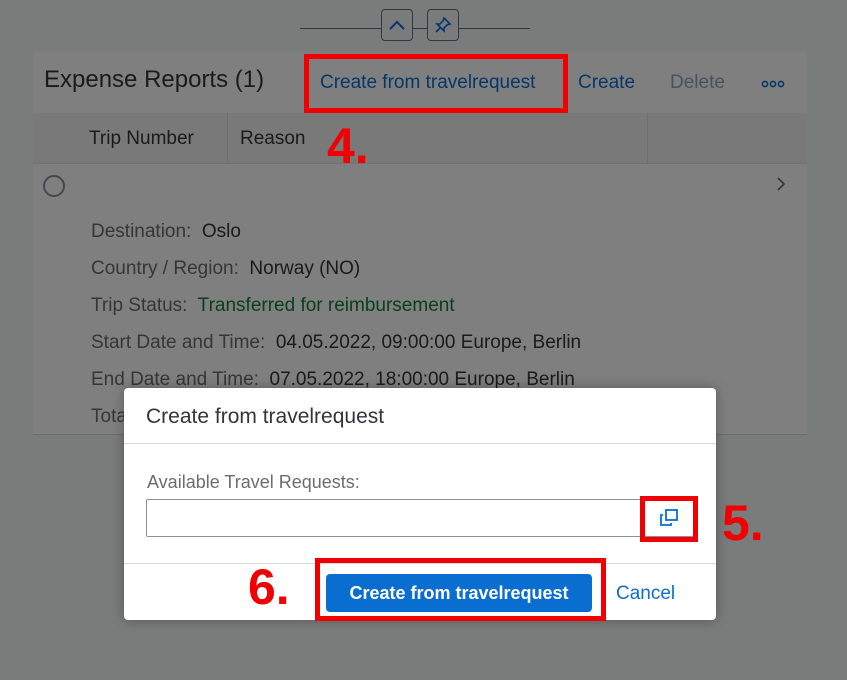 Image resolution: width=847 pixels, height=680 pixels. I want to click on available-travel-requests-input, so click(420, 518).